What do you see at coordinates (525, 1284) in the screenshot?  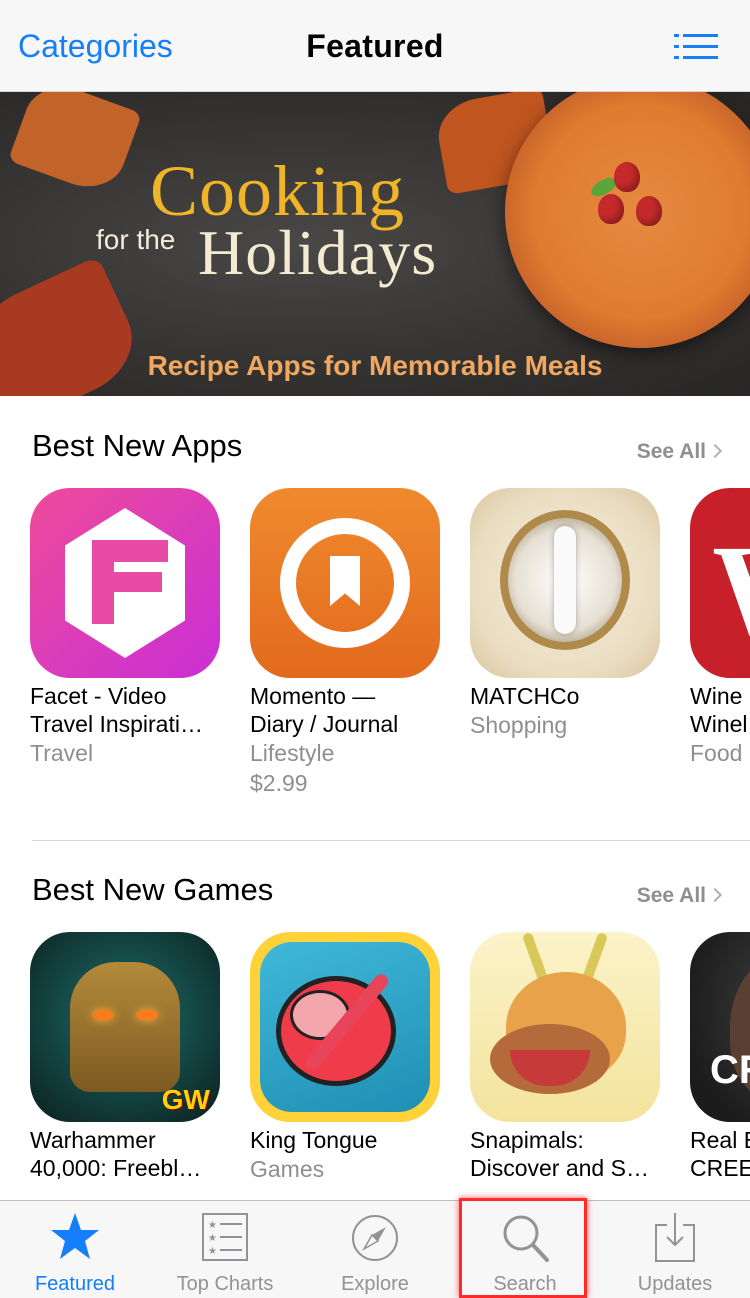 I see `tab-label: Search` at bounding box center [525, 1284].